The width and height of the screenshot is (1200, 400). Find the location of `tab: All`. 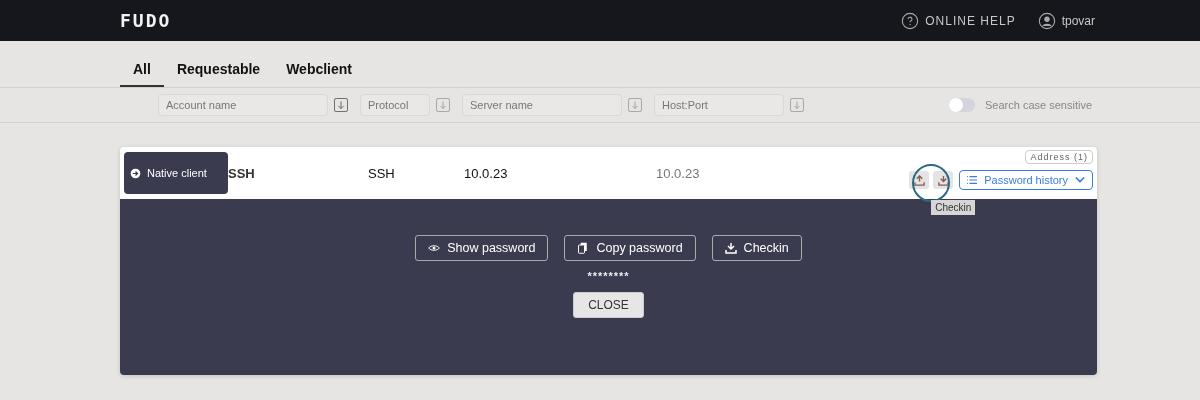

tab: All is located at coordinates (142, 74).